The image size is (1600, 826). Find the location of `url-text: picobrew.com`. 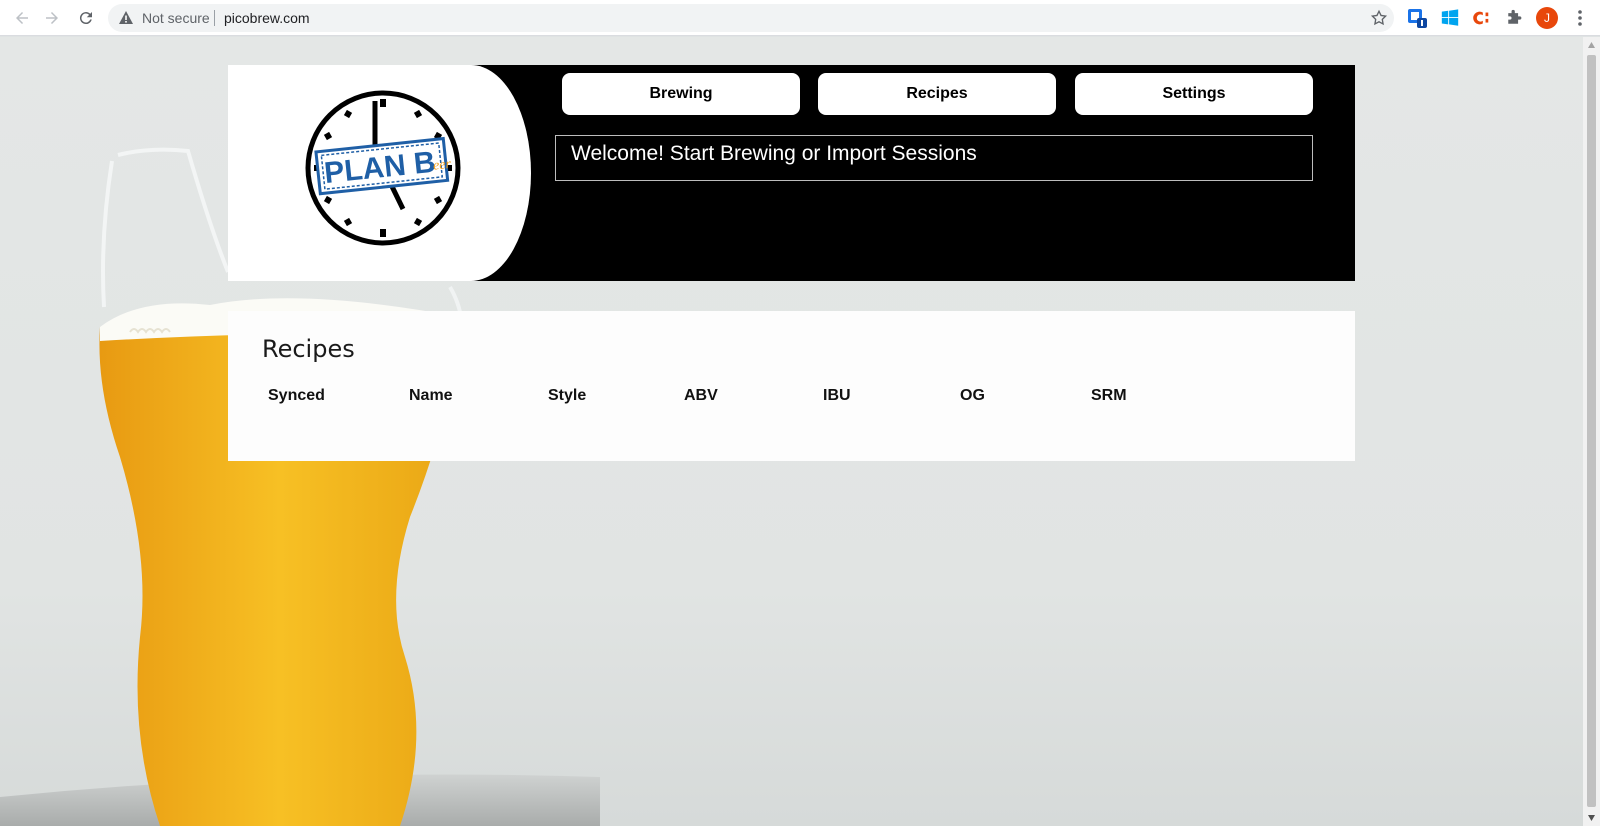

url-text: picobrew.com is located at coordinates (267, 18).